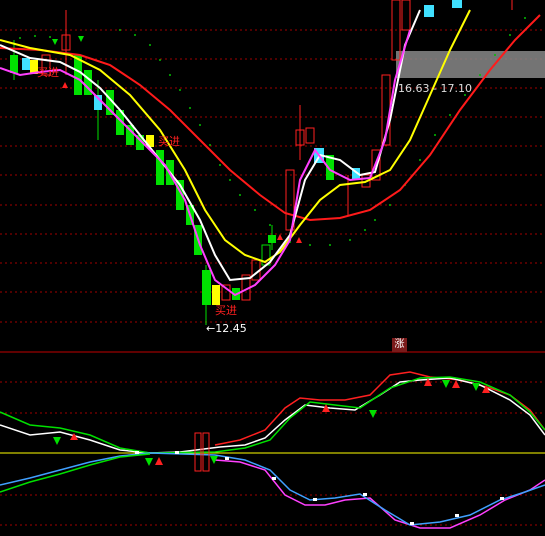 The width and height of the screenshot is (545, 536). I want to click on buy-label-1: 买进, so click(48, 72).